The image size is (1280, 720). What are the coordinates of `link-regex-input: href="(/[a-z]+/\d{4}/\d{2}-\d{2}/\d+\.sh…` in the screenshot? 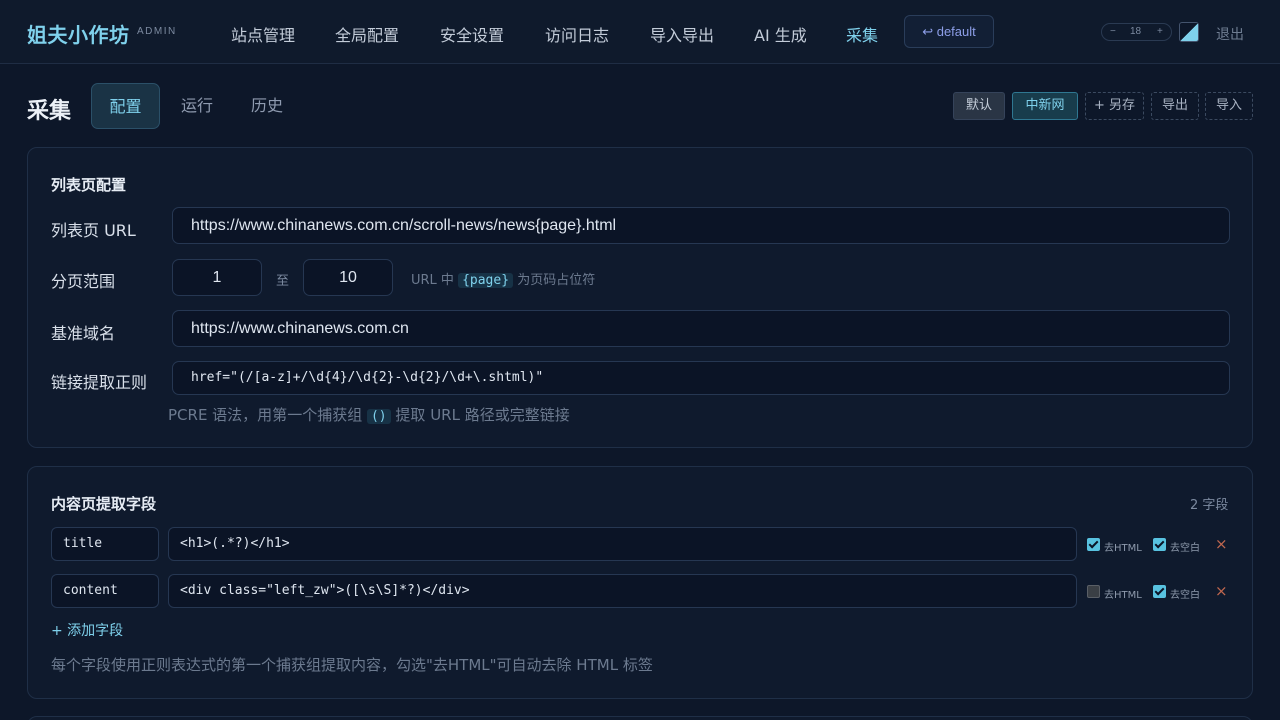 It's located at (701, 378).